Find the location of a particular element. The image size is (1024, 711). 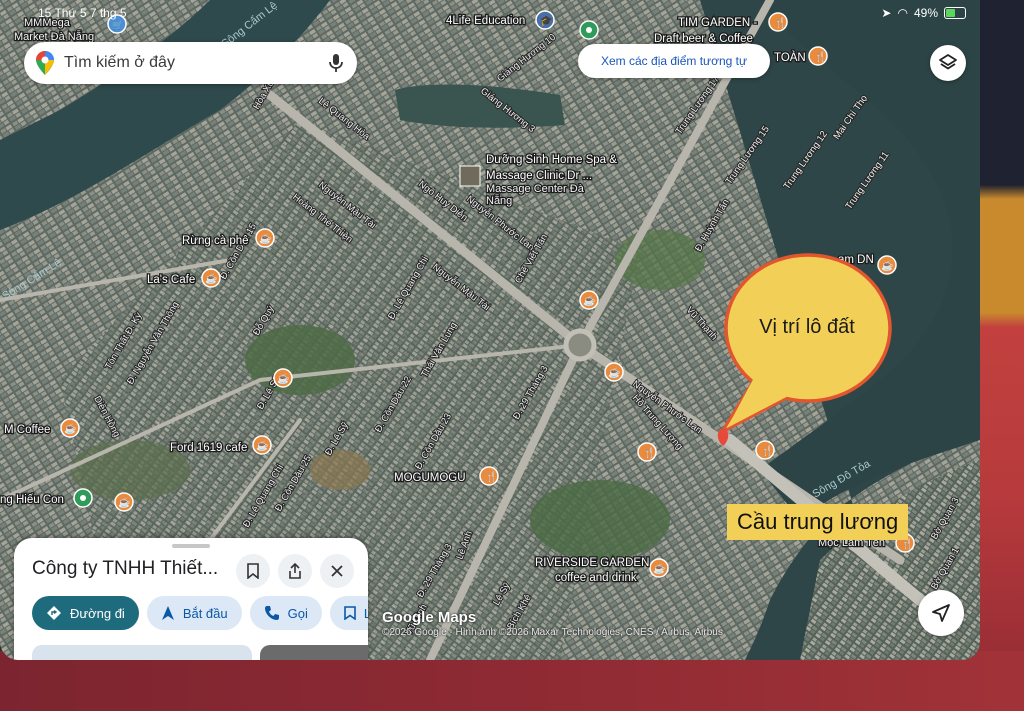

poi-label: Dưỡng Sinh Home Spa & is located at coordinates (551, 160).